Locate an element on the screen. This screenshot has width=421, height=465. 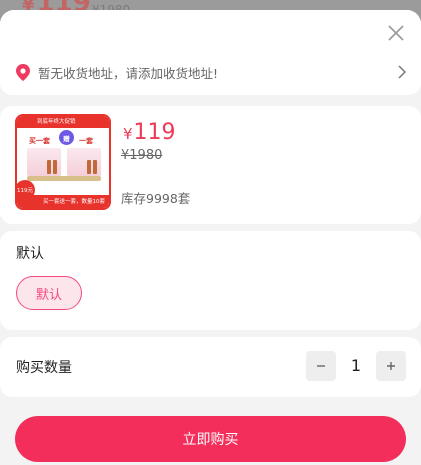
quantity-increase-button is located at coordinates (391, 366).